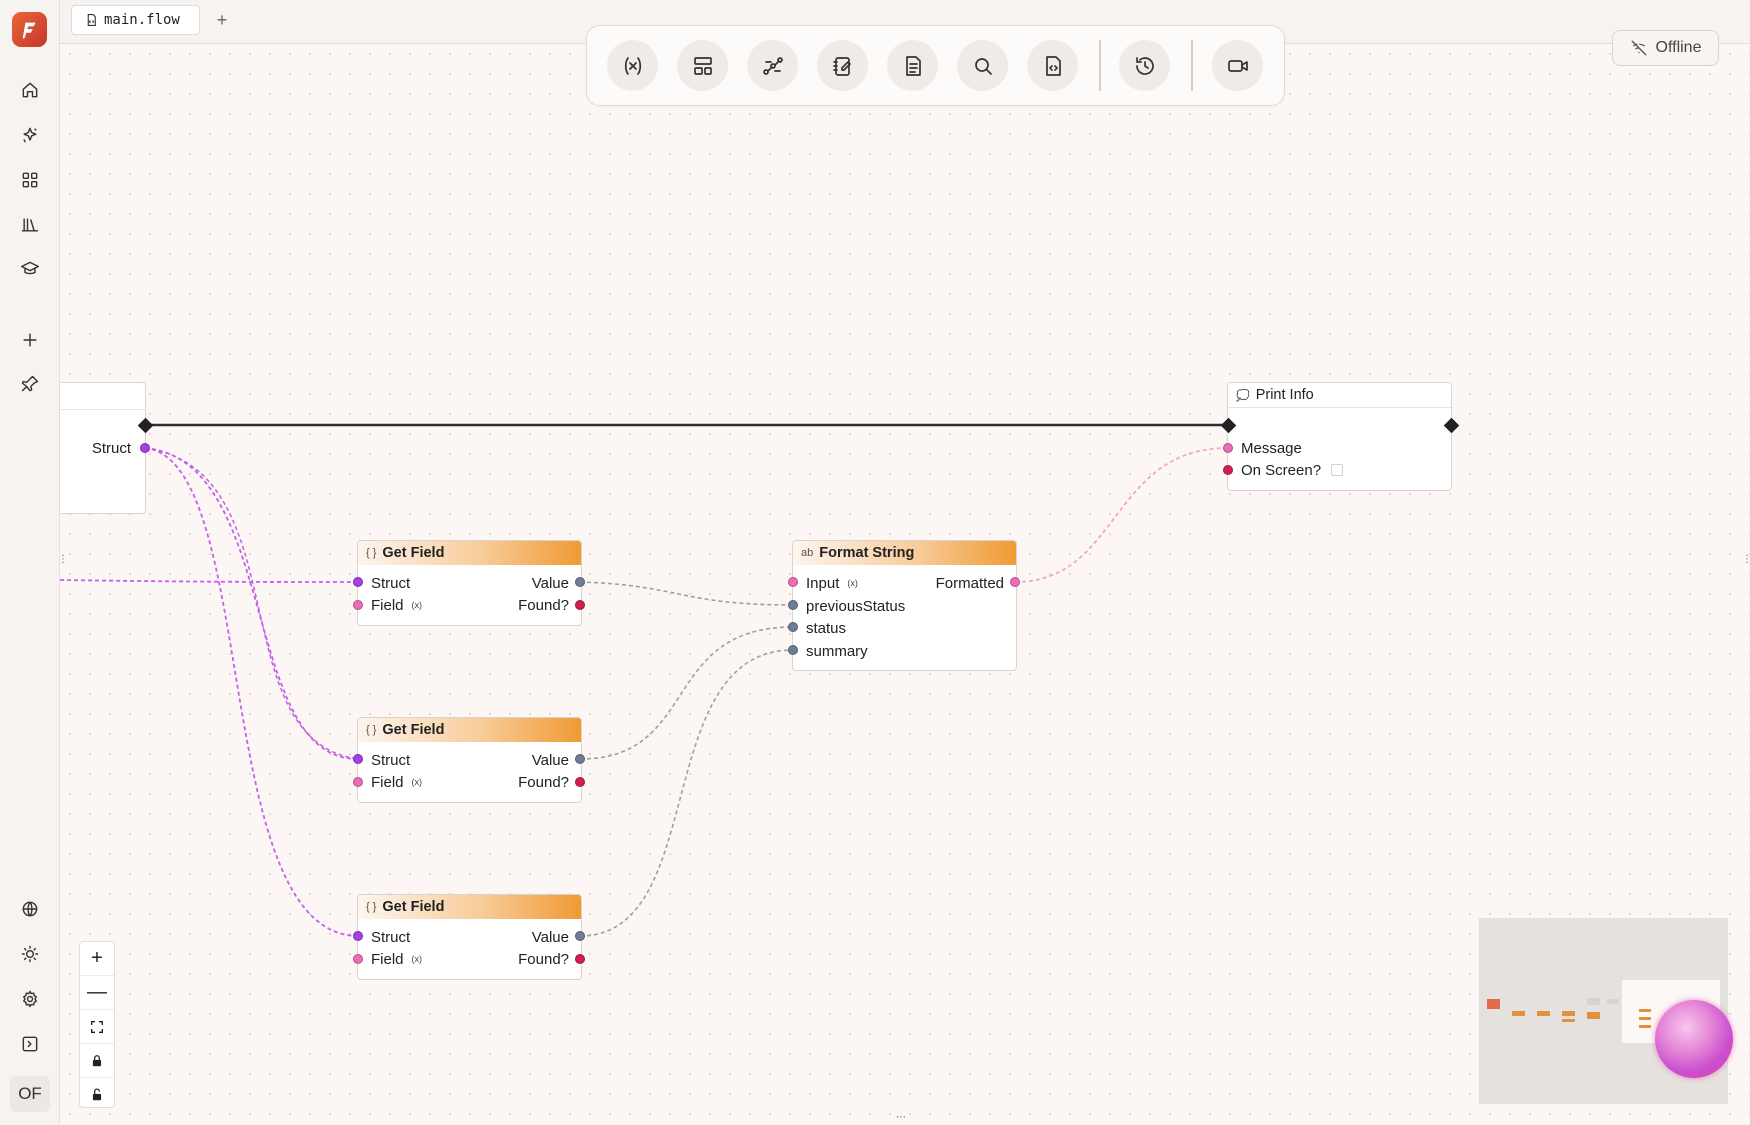 The width and height of the screenshot is (1750, 1125). What do you see at coordinates (91, 20) in the screenshot?
I see `file-code-icon` at bounding box center [91, 20].